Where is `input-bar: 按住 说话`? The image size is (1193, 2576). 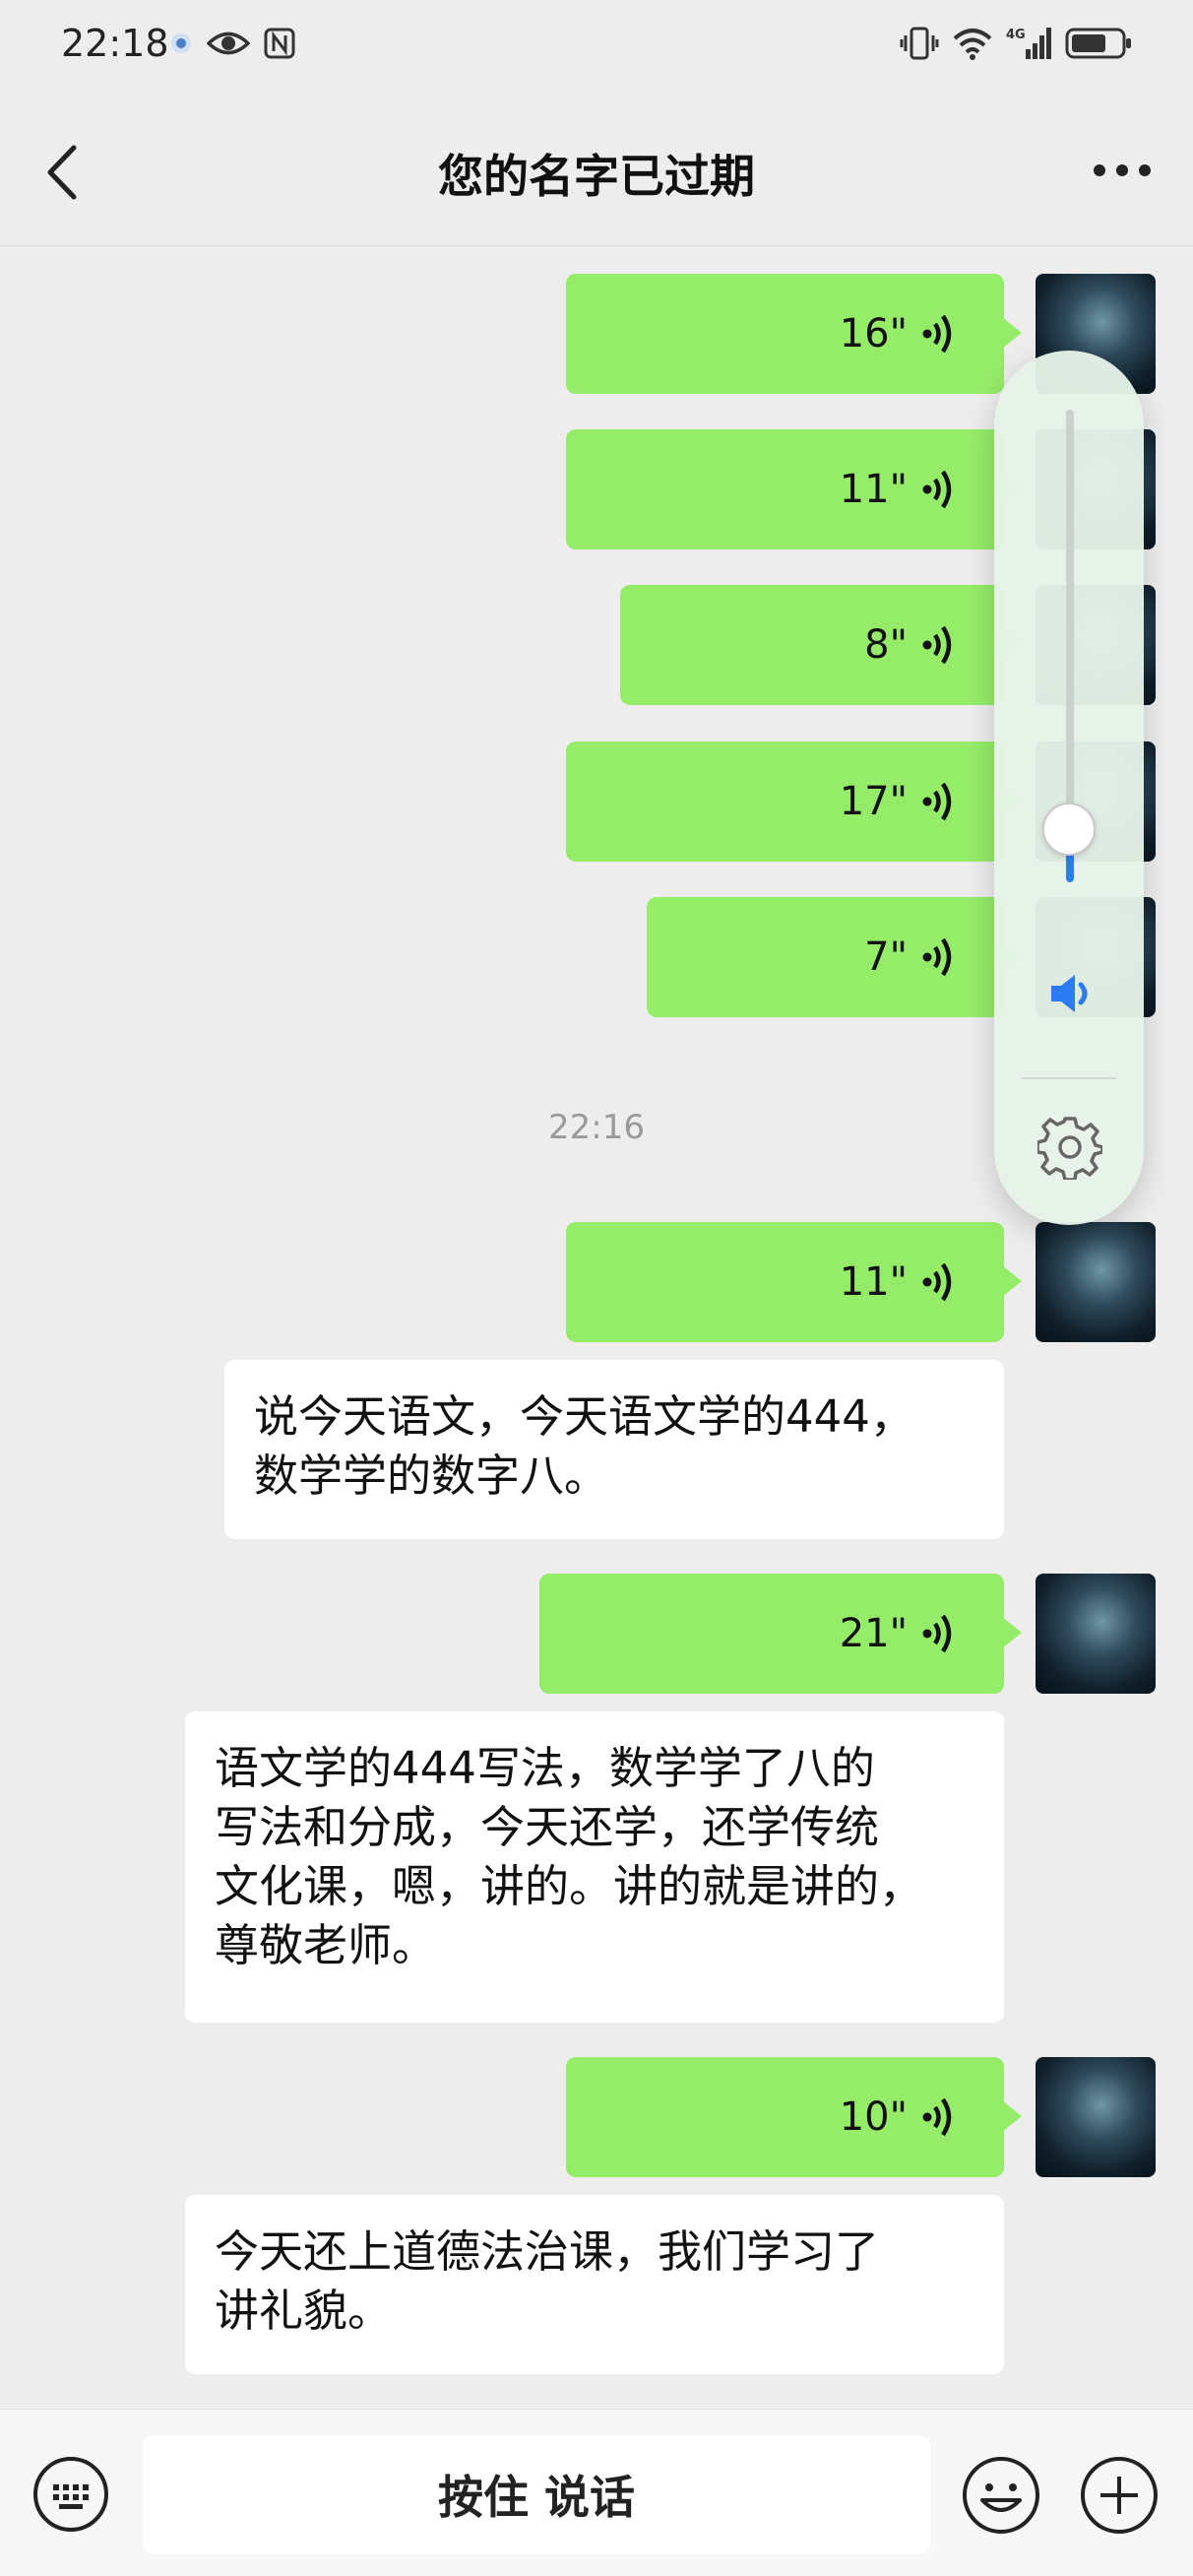 input-bar: 按住 说话 is located at coordinates (596, 2492).